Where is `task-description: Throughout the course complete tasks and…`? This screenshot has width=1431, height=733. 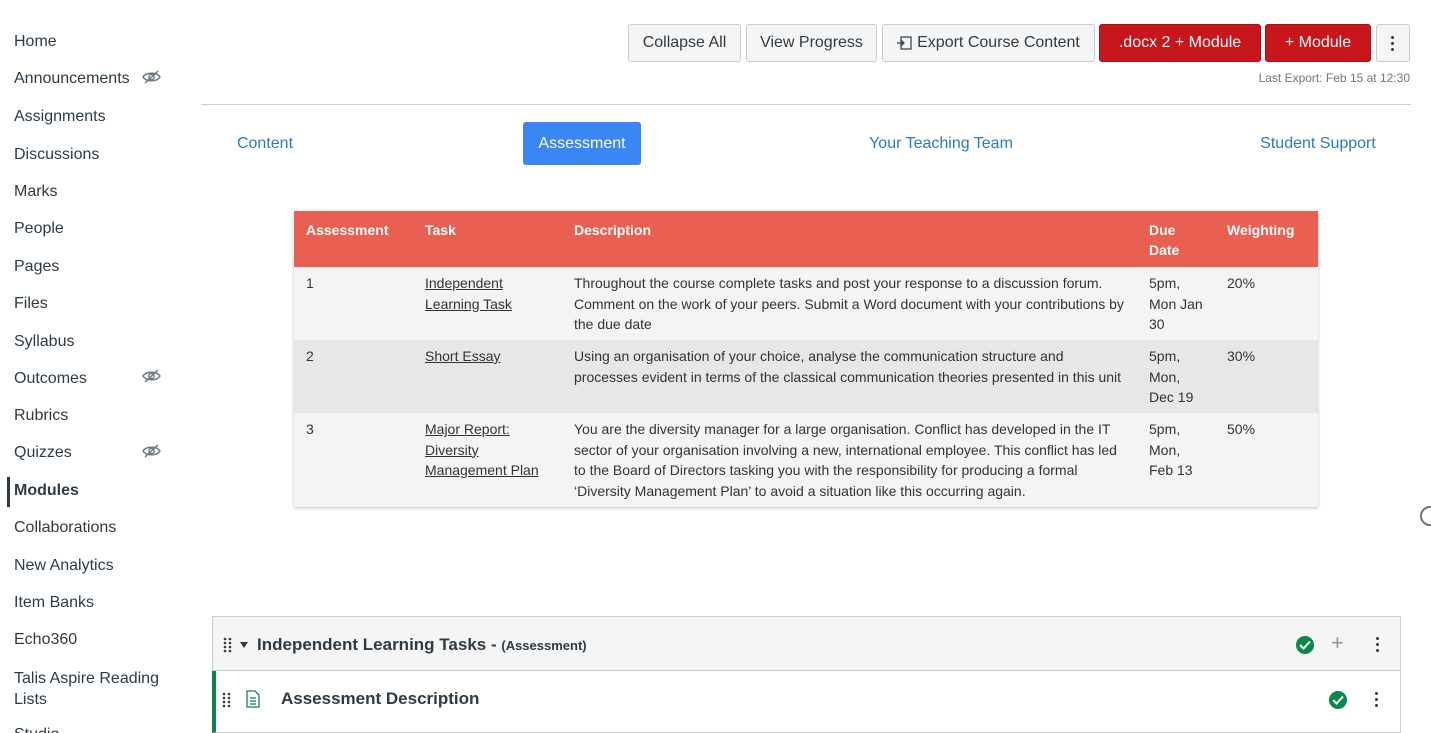
task-description: Throughout the course complete tasks and… is located at coordinates (849, 303).